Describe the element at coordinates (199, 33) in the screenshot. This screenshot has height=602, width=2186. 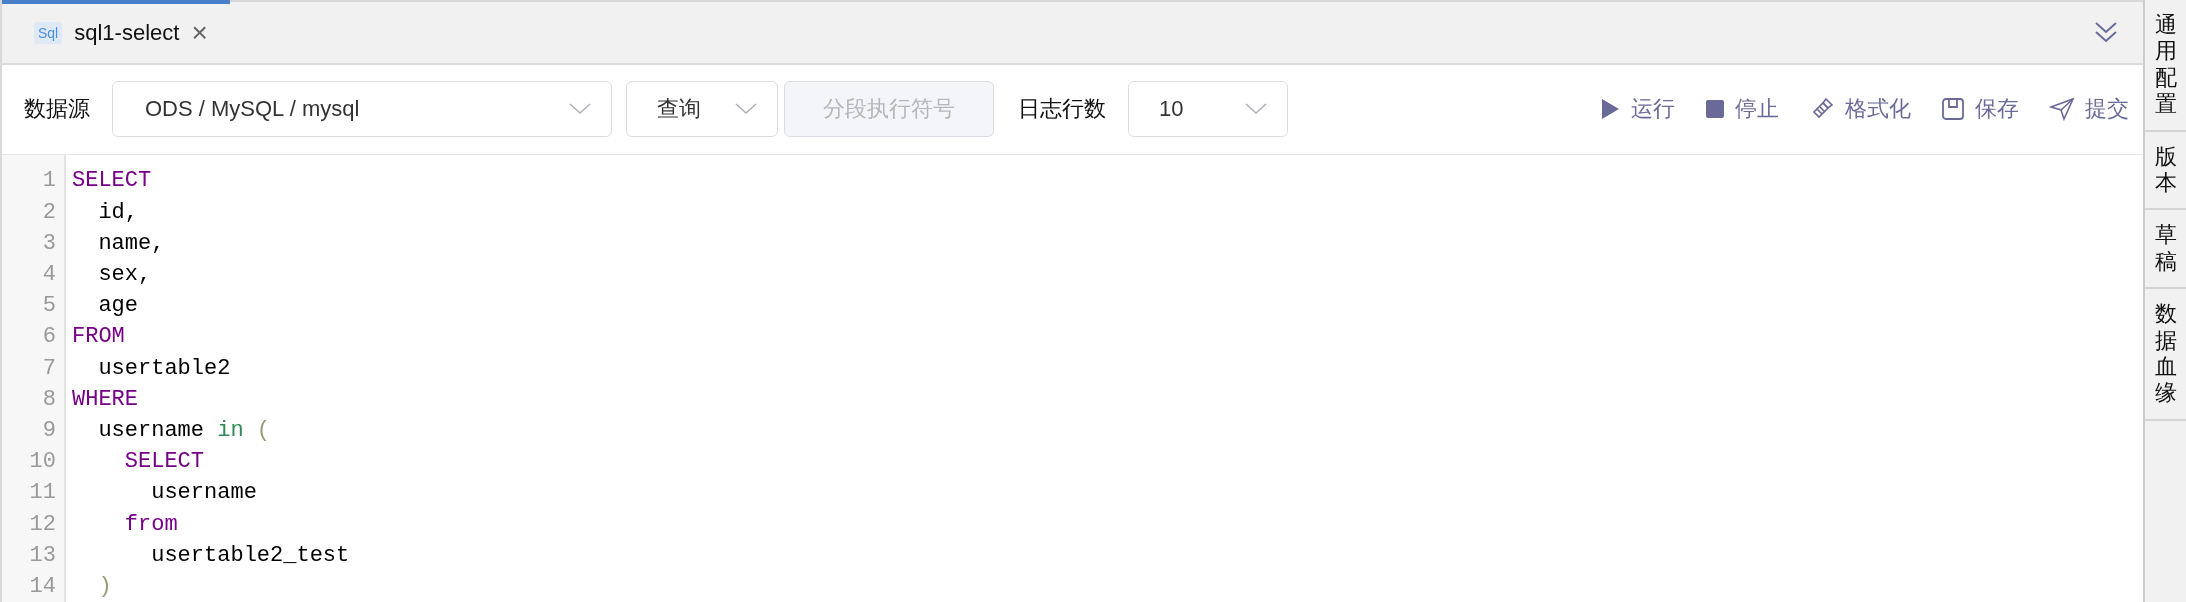
I see `close-icon: ×` at that location.